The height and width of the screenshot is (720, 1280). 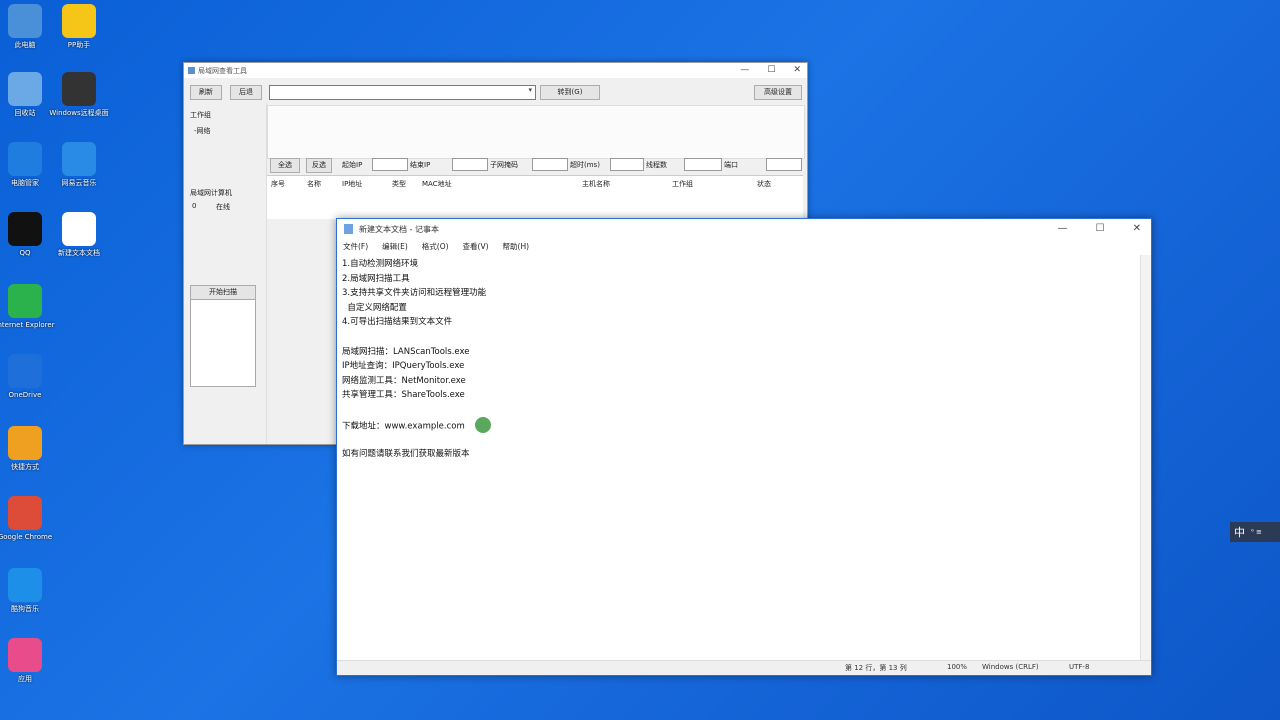 I want to click on desktop-icon-label: 应用, so click(x=25, y=679).